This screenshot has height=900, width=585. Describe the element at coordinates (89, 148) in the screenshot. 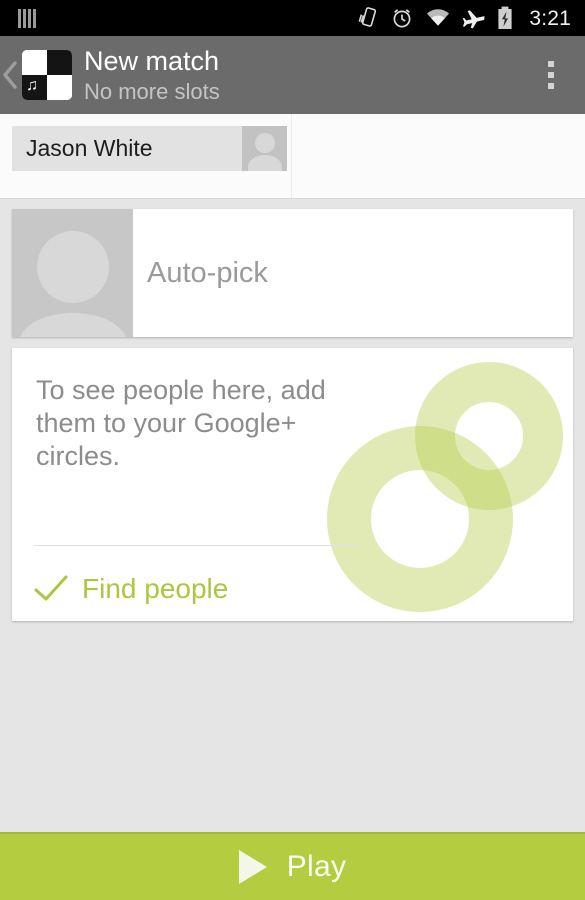

I see `recipient-chip-label: Jason White` at that location.